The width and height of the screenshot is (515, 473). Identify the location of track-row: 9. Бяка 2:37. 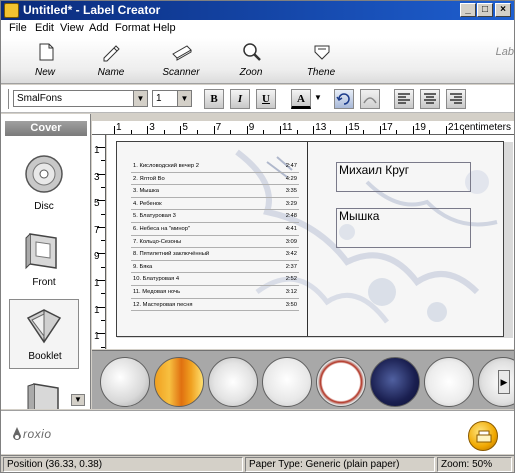
(215, 267).